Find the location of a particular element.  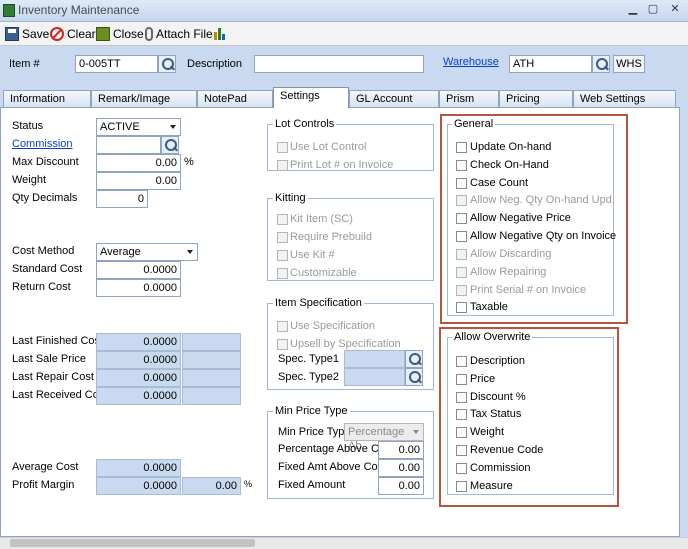

tab-prism: Prism is located at coordinates (469, 98).